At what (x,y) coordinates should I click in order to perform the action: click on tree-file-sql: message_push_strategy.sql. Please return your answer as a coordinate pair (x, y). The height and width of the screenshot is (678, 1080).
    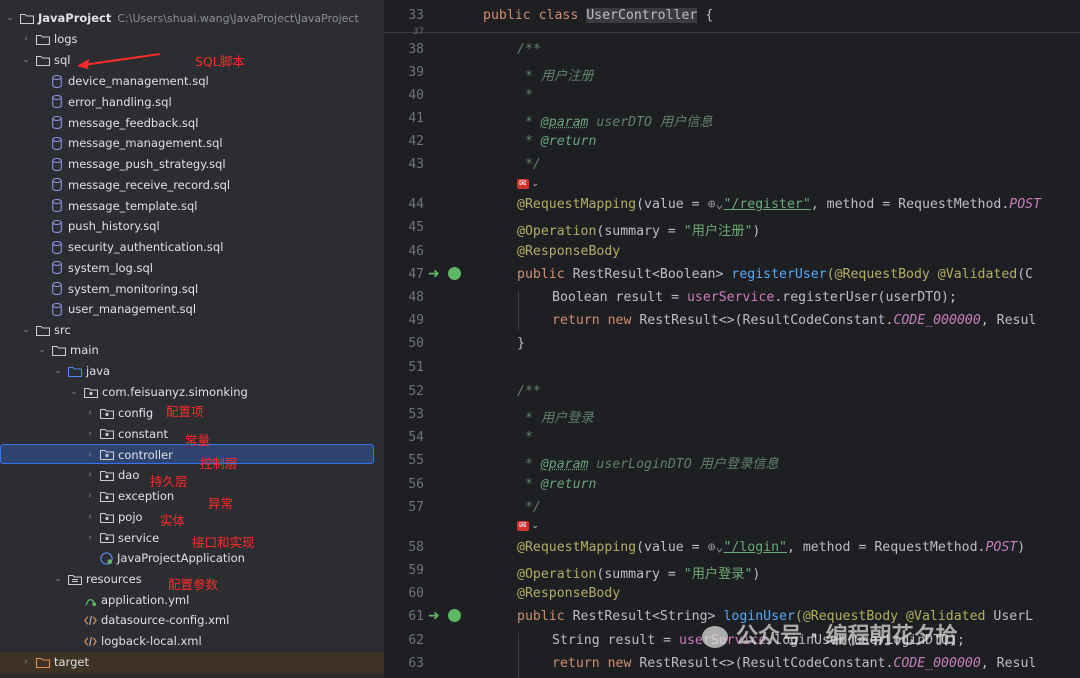
    Looking at the image, I should click on (139, 164).